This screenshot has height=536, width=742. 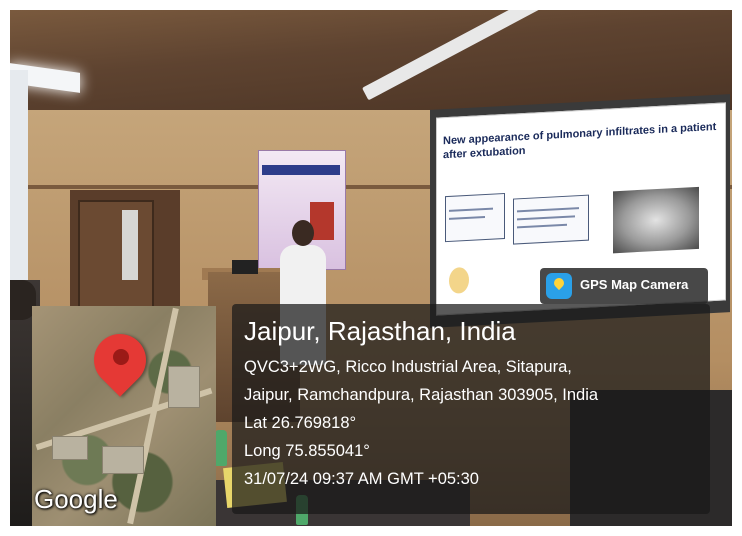 What do you see at coordinates (124, 416) in the screenshot?
I see `satellite-map-thumbnail: Google` at bounding box center [124, 416].